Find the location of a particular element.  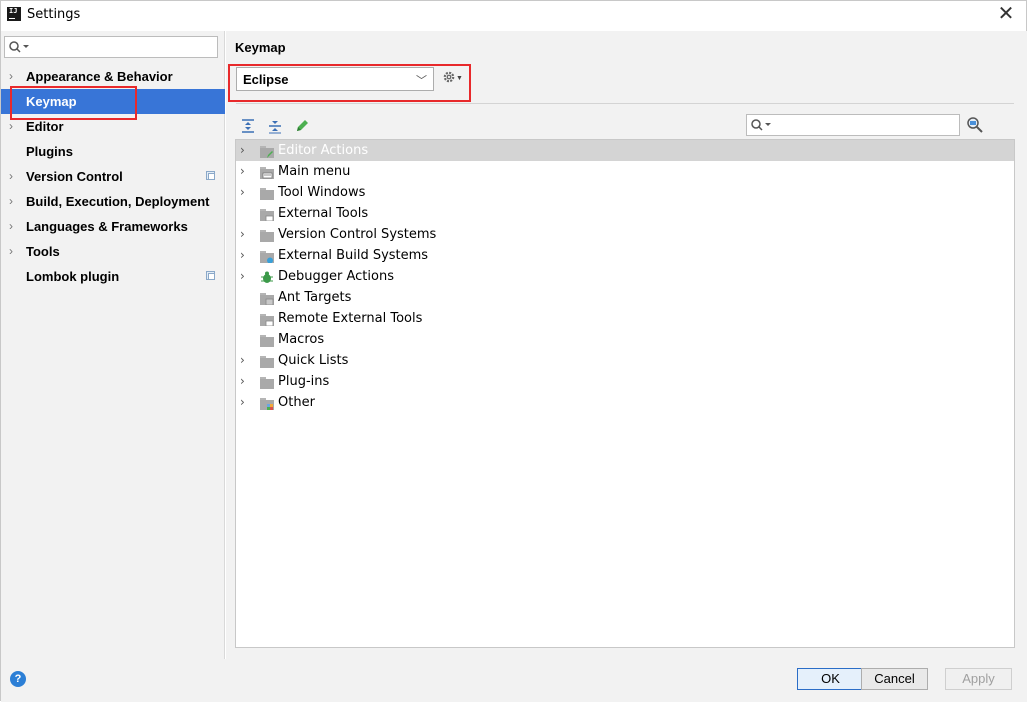

sidebar-item-label: Version Control is located at coordinates (74, 176).